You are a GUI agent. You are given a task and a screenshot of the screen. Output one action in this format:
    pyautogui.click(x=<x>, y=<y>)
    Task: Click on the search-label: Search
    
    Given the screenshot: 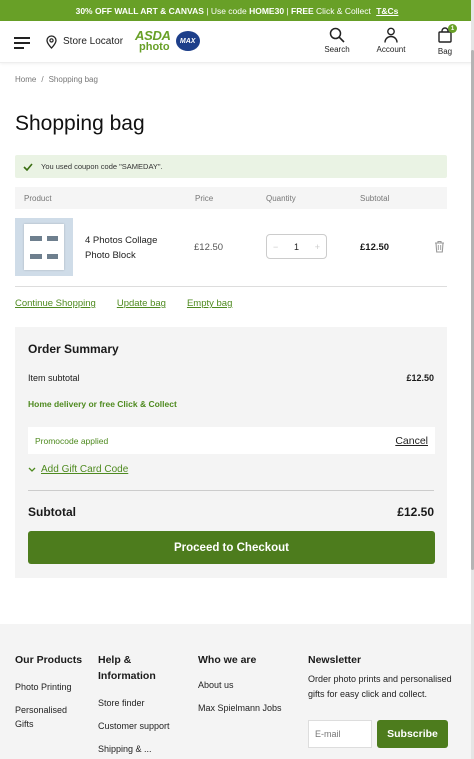 What is the action you would take?
    pyautogui.click(x=337, y=49)
    